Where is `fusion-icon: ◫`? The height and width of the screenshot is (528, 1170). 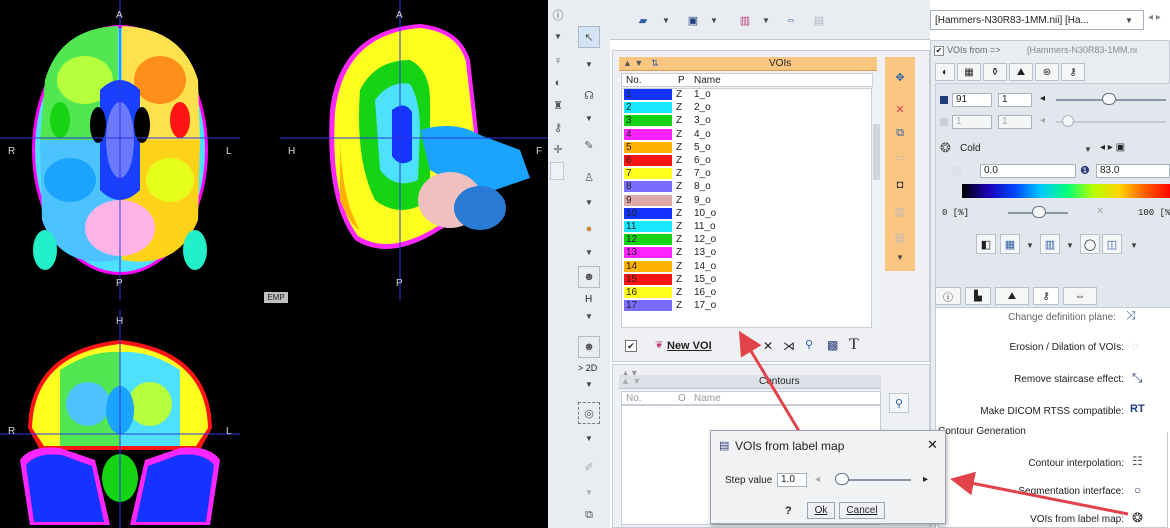 fusion-icon: ◫ is located at coordinates (1112, 244).